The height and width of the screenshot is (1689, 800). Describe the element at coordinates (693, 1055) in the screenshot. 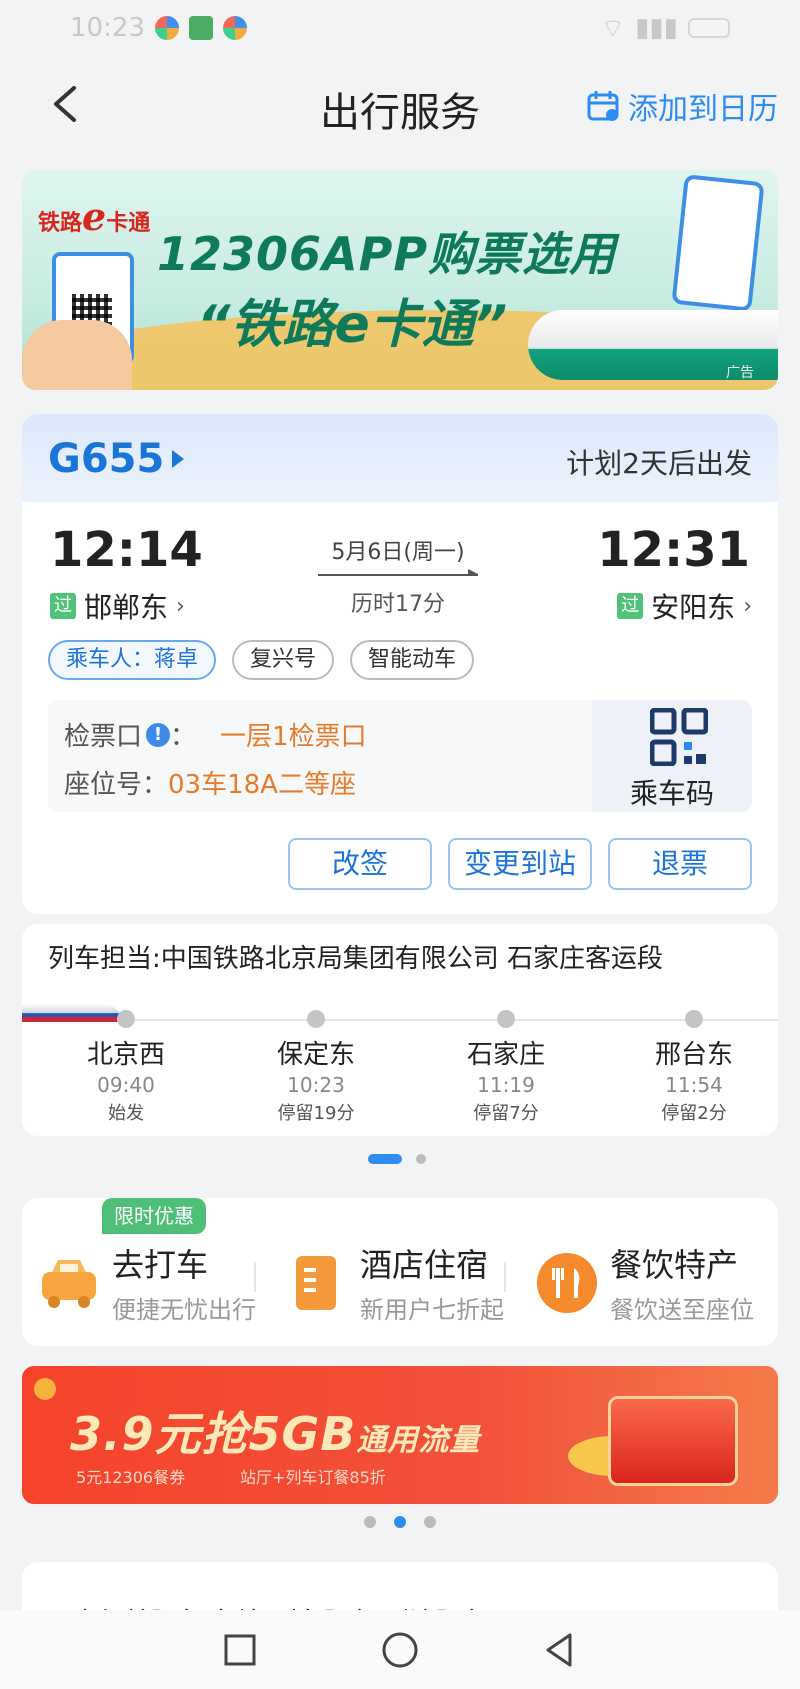

I see `stop-name: 邢台东` at that location.